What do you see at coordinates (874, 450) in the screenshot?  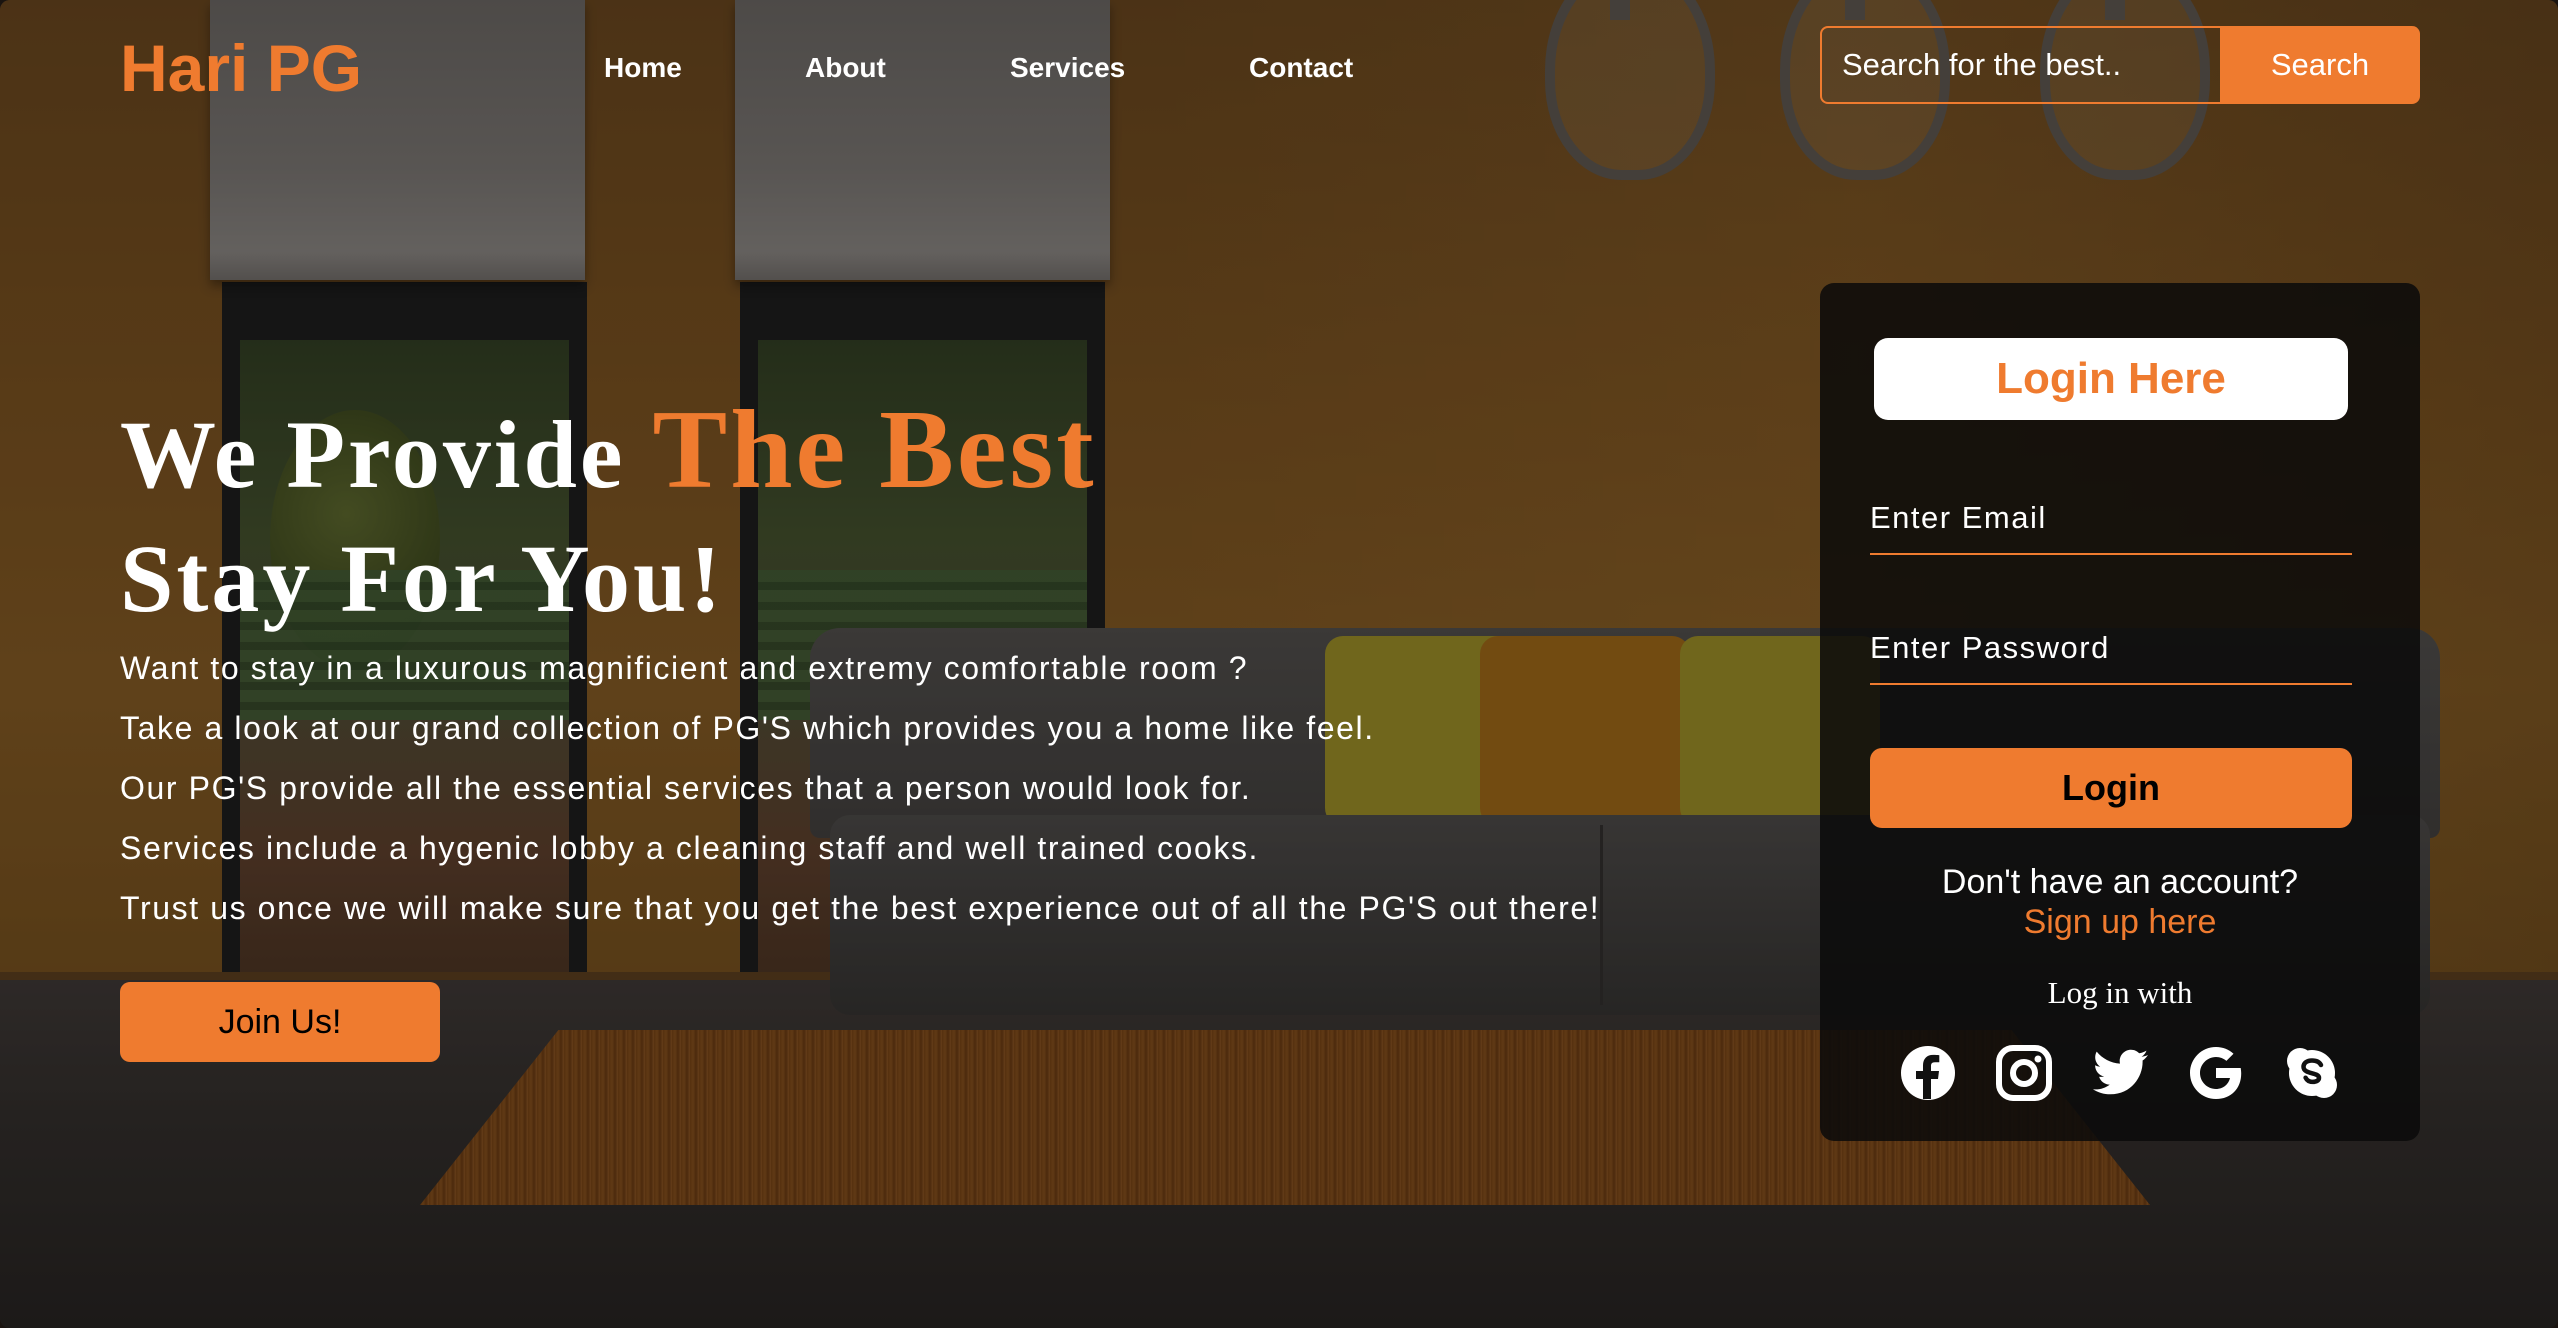 I see `hero-title-accent: The Best` at bounding box center [874, 450].